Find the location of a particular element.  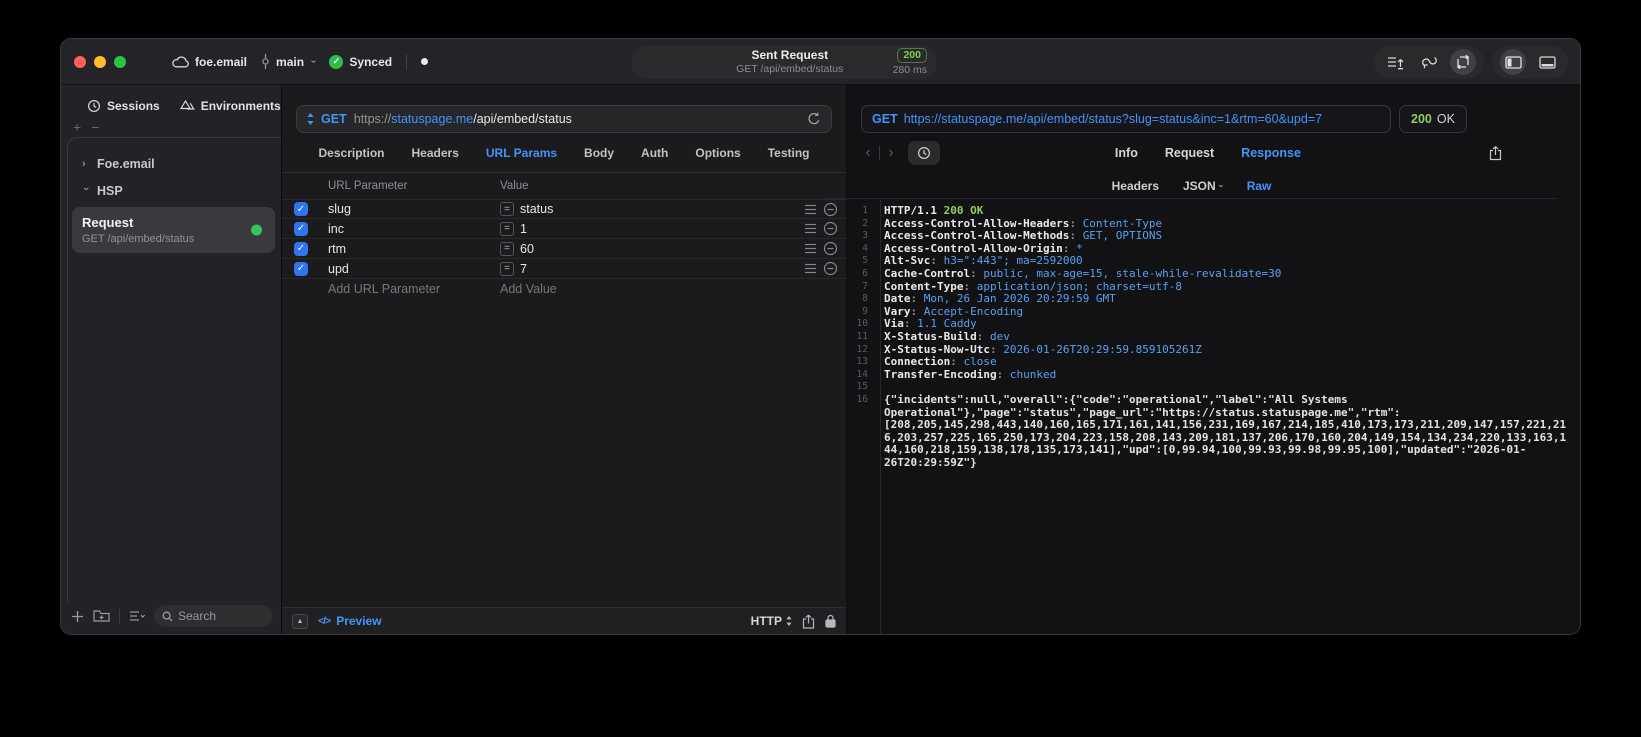

tab-options: Options is located at coordinates (717, 153).